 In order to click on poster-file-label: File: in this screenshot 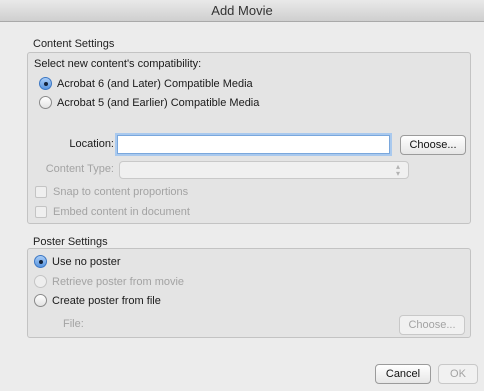, I will do `click(73, 324)`.